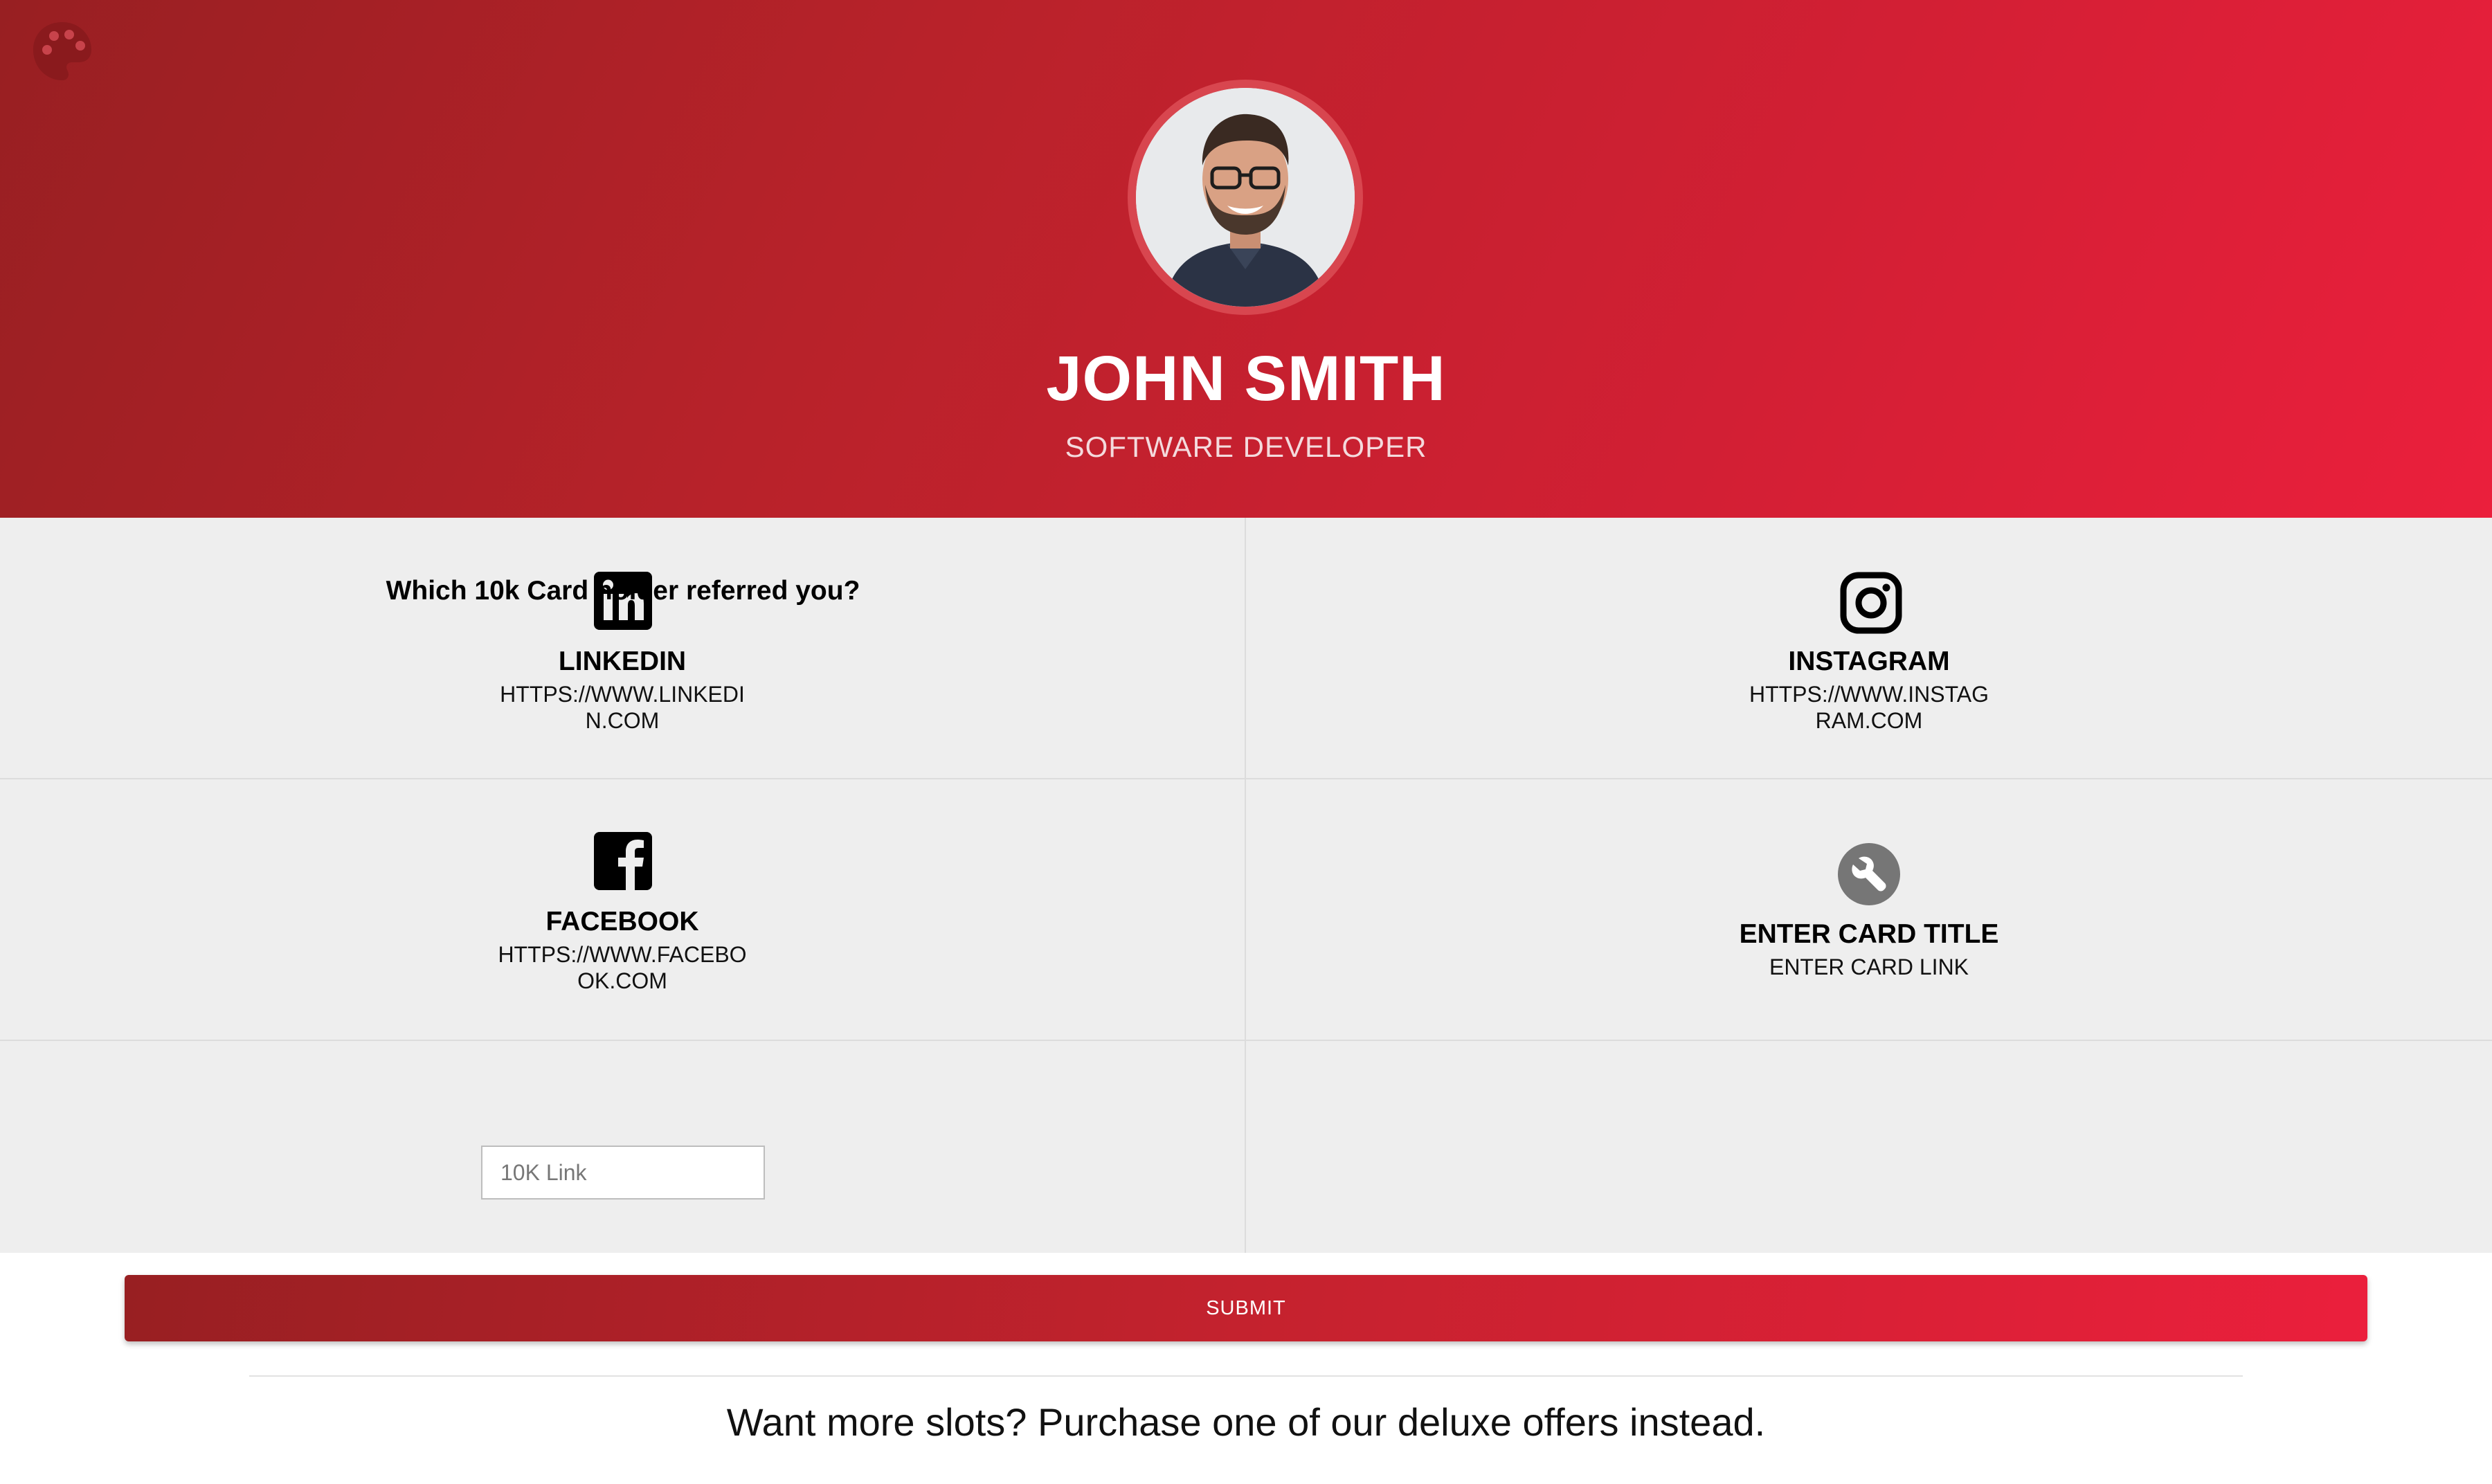 The width and height of the screenshot is (2492, 1484). What do you see at coordinates (622, 921) in the screenshot?
I see `card-title: FACEBOOK` at bounding box center [622, 921].